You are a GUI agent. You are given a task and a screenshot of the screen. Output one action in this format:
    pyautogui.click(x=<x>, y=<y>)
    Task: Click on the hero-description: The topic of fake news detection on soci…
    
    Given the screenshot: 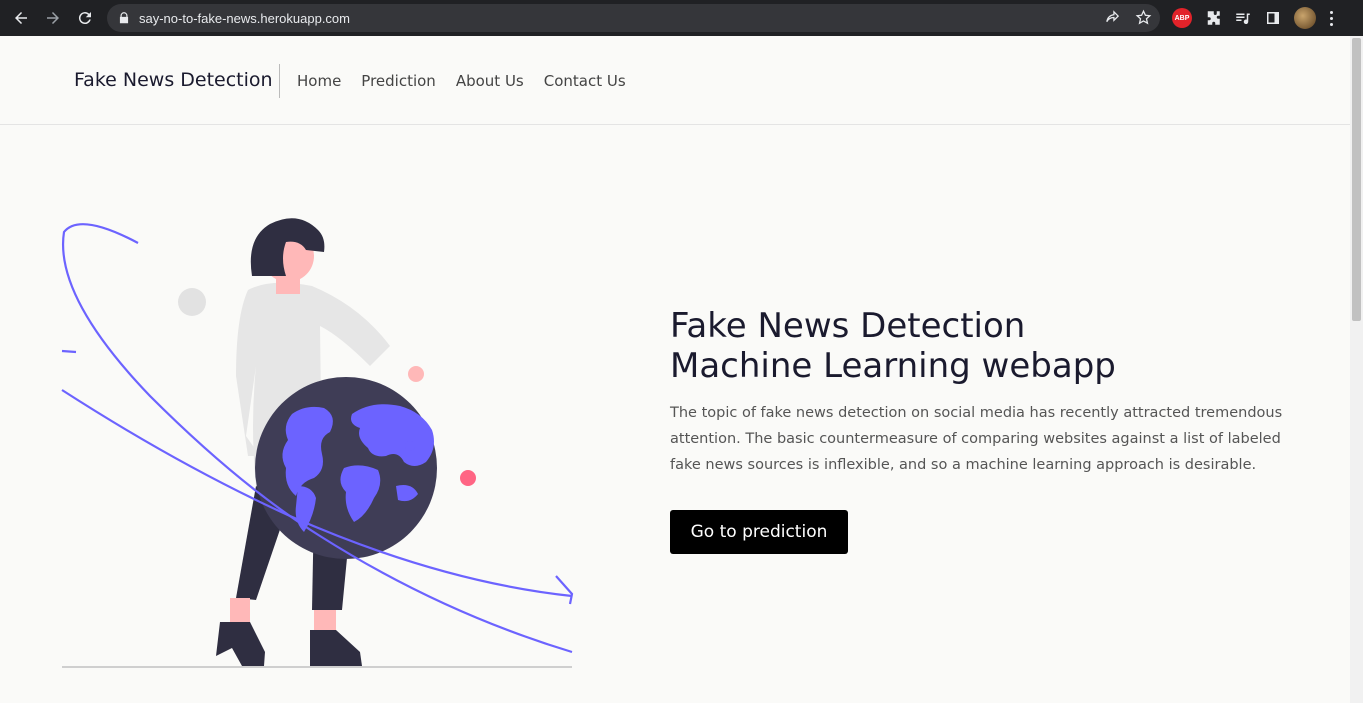 What is the action you would take?
    pyautogui.click(x=976, y=439)
    